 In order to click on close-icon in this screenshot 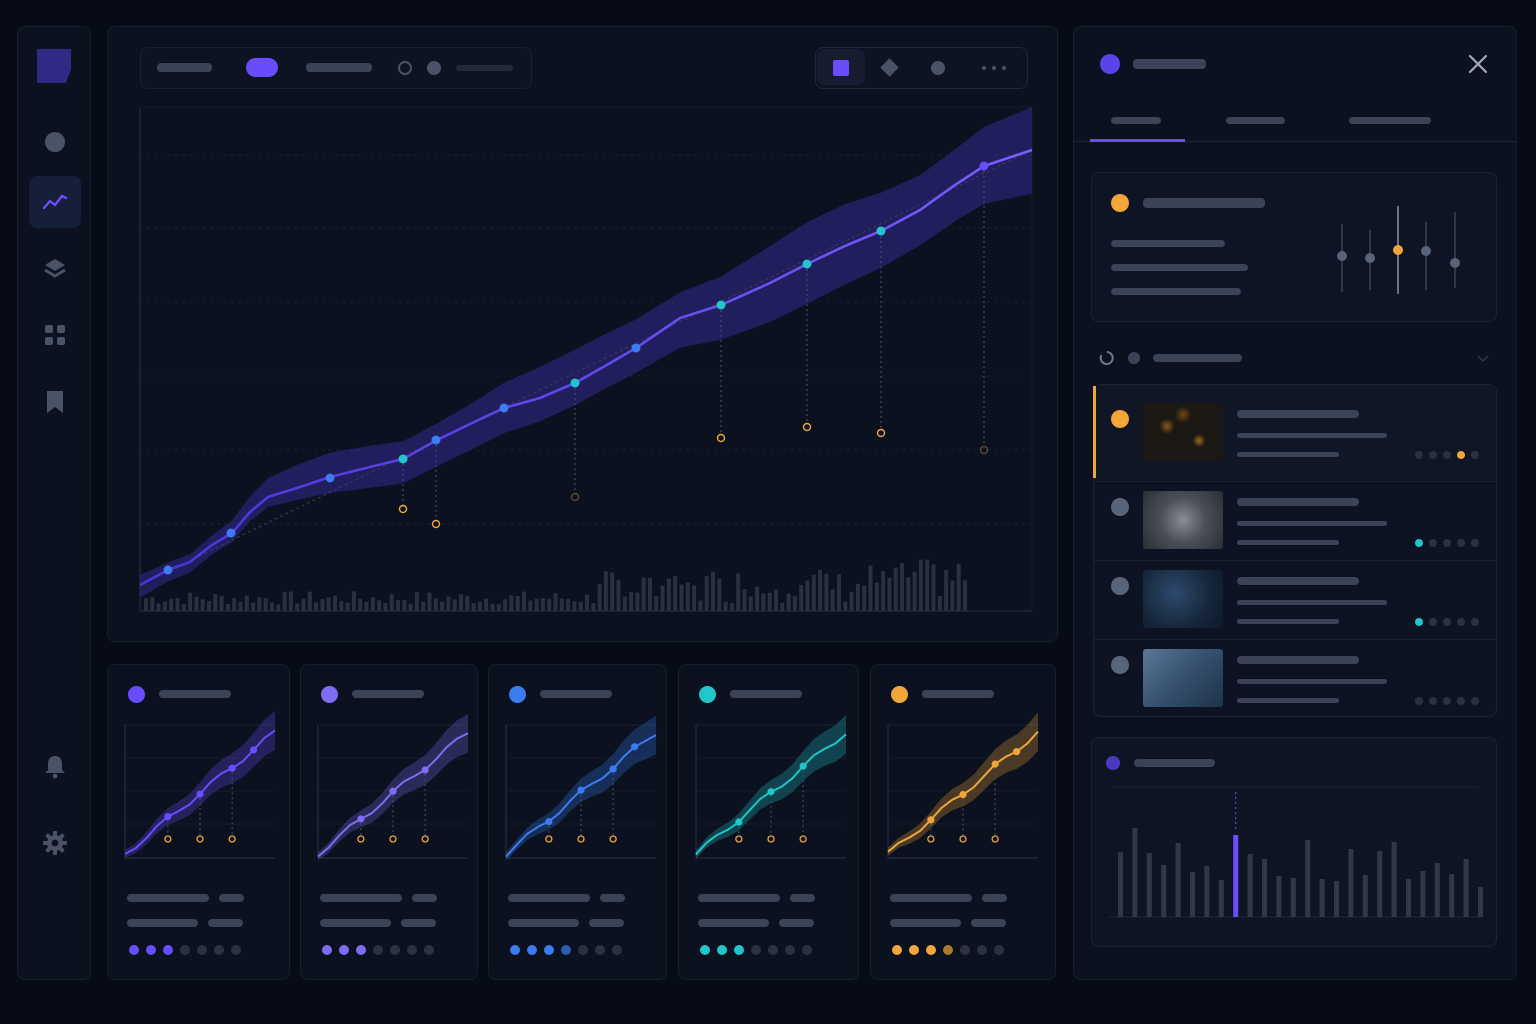, I will do `click(1478, 64)`.